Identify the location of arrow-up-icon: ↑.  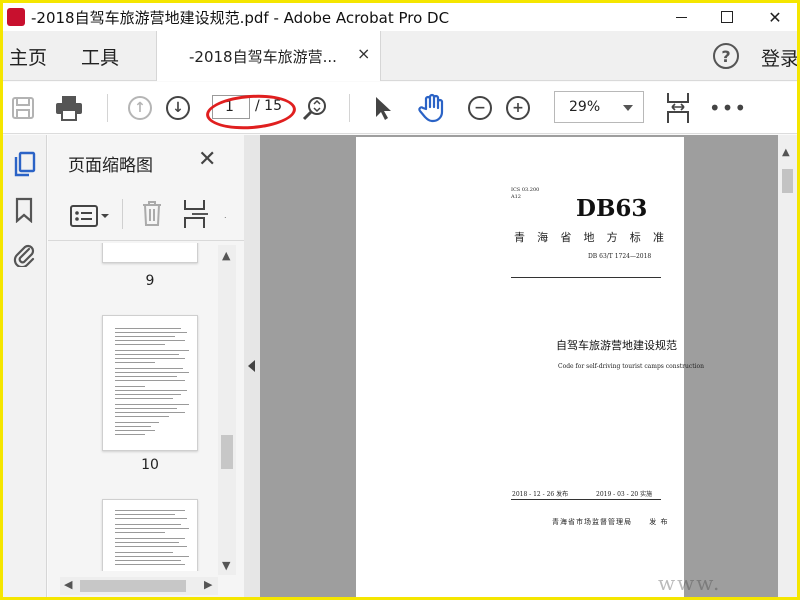
(140, 108).